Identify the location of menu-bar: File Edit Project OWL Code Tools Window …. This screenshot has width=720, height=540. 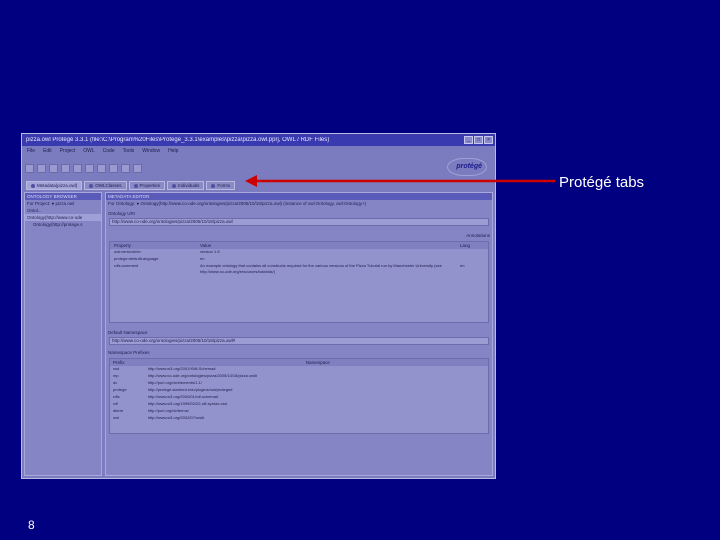
(258, 150).